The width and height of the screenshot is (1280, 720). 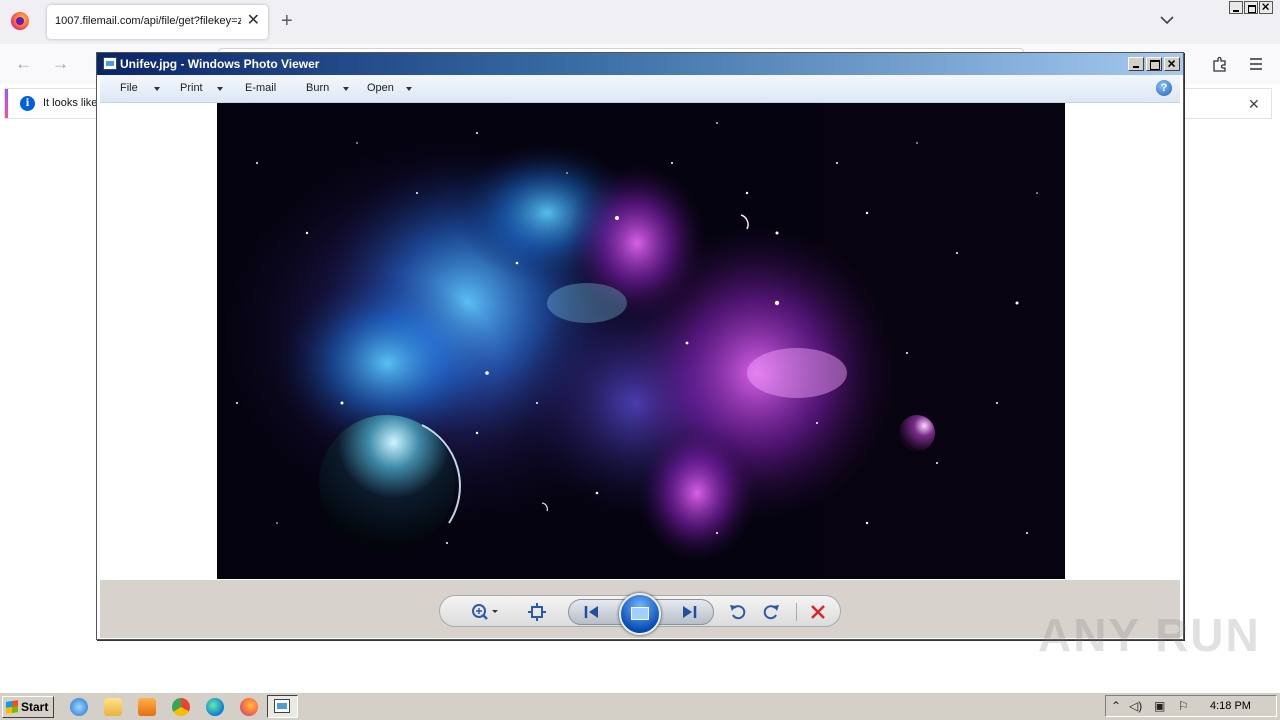 What do you see at coordinates (537, 612) in the screenshot?
I see `actual-size-icon` at bounding box center [537, 612].